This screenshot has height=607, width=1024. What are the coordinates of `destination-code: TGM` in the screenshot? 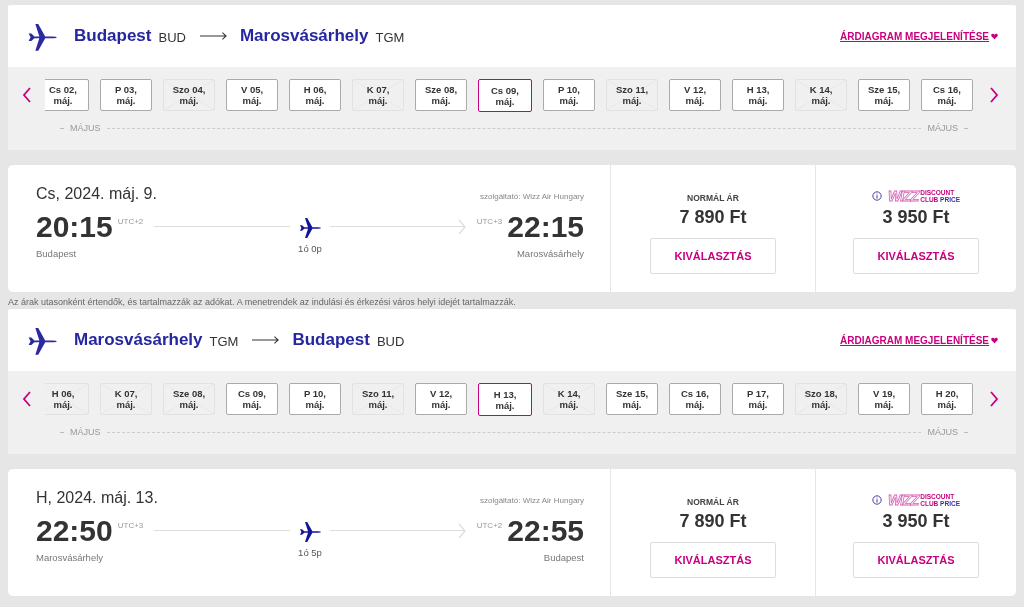 It's located at (390, 37).